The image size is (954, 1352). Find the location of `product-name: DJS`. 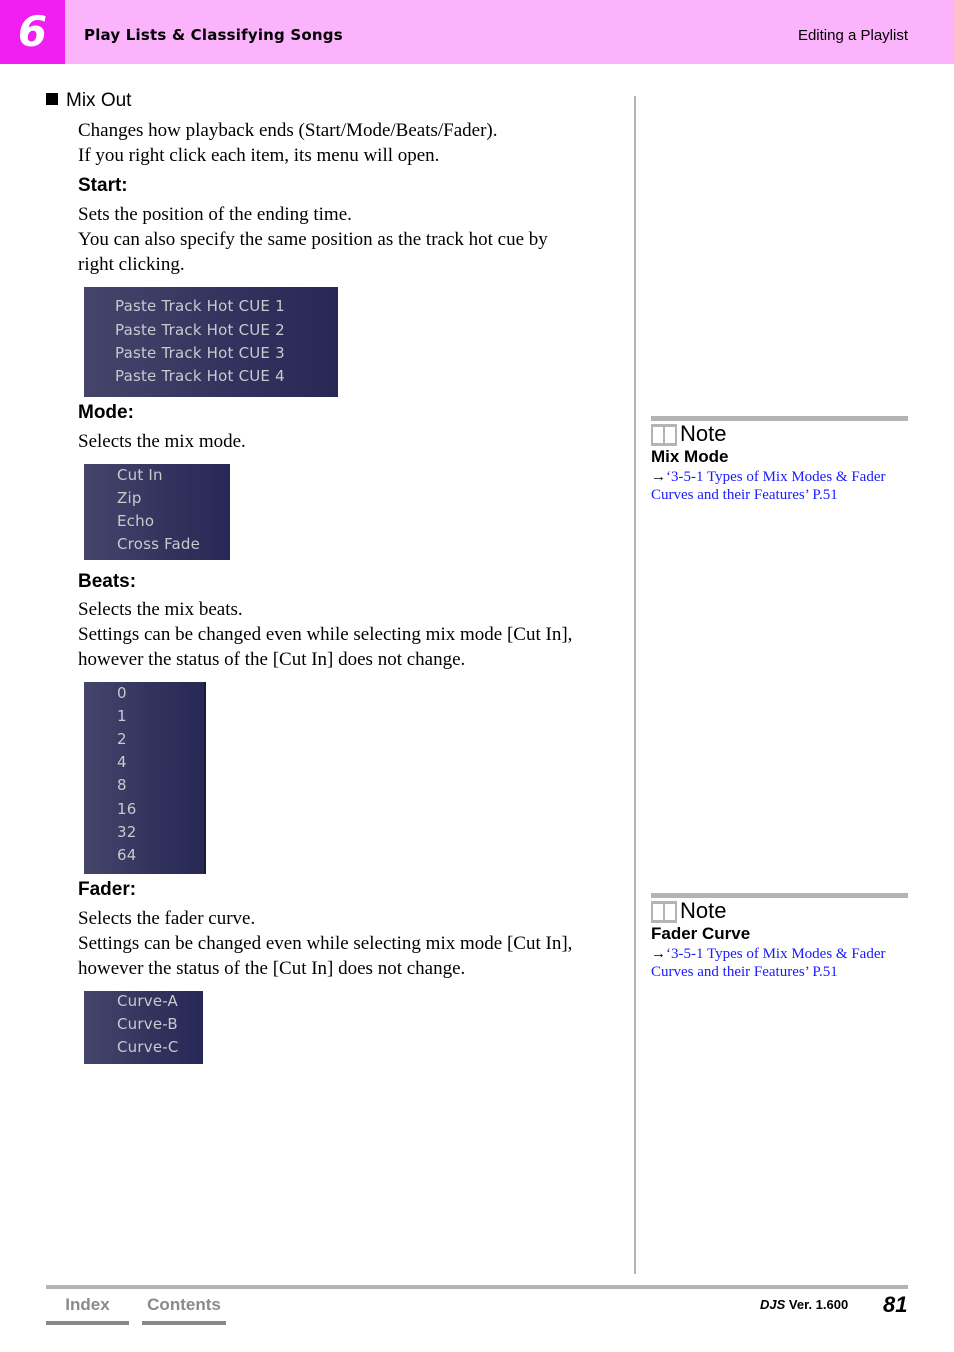

product-name: DJS is located at coordinates (773, 1304).